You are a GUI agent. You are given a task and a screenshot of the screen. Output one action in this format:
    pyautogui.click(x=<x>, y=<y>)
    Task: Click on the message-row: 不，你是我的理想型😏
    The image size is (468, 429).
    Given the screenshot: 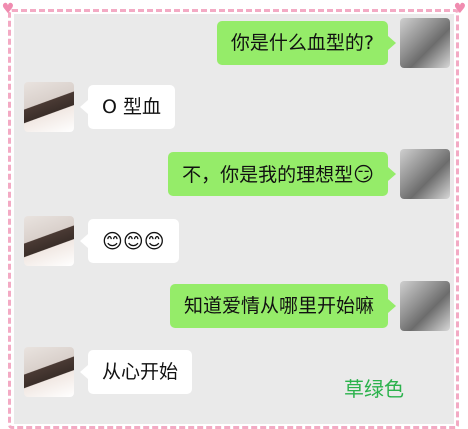 What is the action you would take?
    pyautogui.click(x=309, y=174)
    